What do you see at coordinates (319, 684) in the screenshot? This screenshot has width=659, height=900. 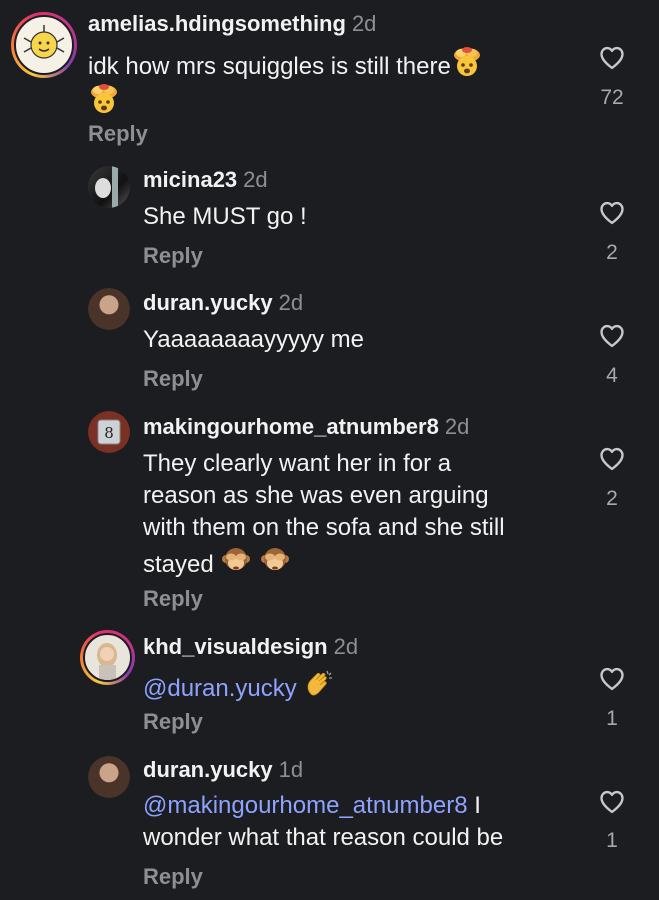 I see `clapping-hands-emoji-icon` at bounding box center [319, 684].